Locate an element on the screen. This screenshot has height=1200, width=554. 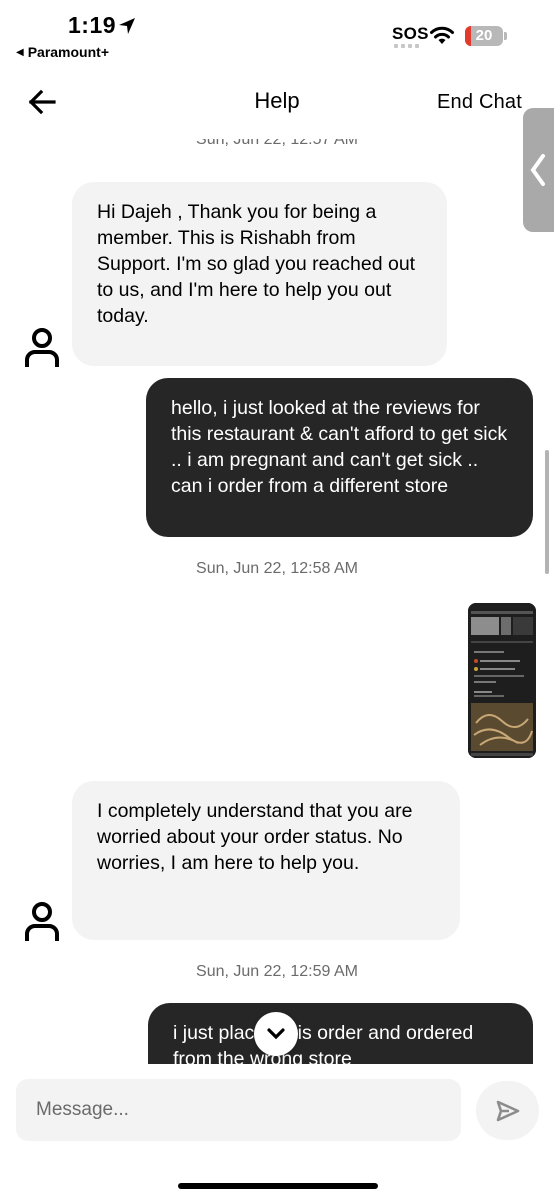
chevron-down-icon is located at coordinates (276, 1034).